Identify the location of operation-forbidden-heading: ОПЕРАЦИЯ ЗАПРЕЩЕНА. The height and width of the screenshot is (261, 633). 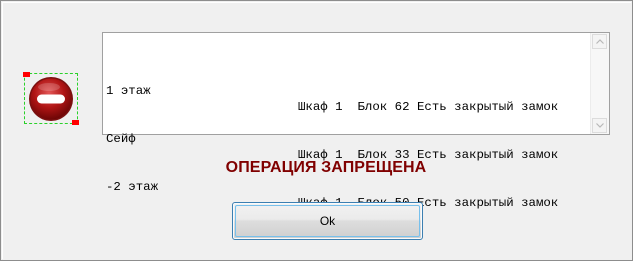
(326, 167).